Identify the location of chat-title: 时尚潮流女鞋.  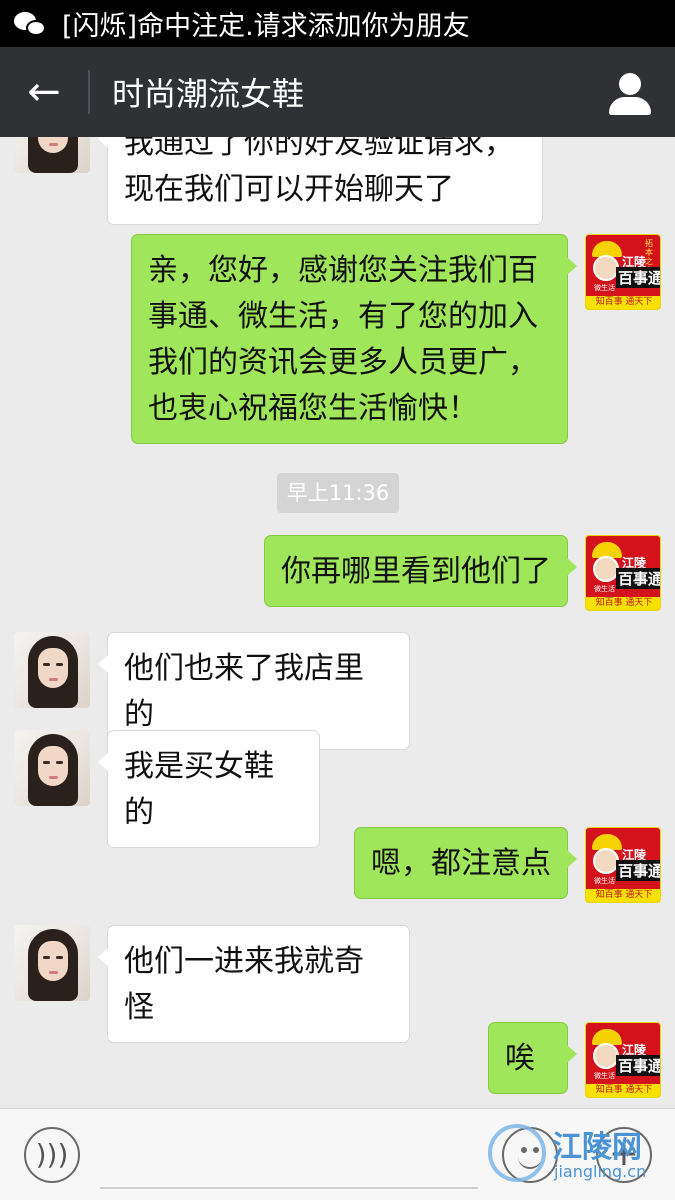
(208, 94).